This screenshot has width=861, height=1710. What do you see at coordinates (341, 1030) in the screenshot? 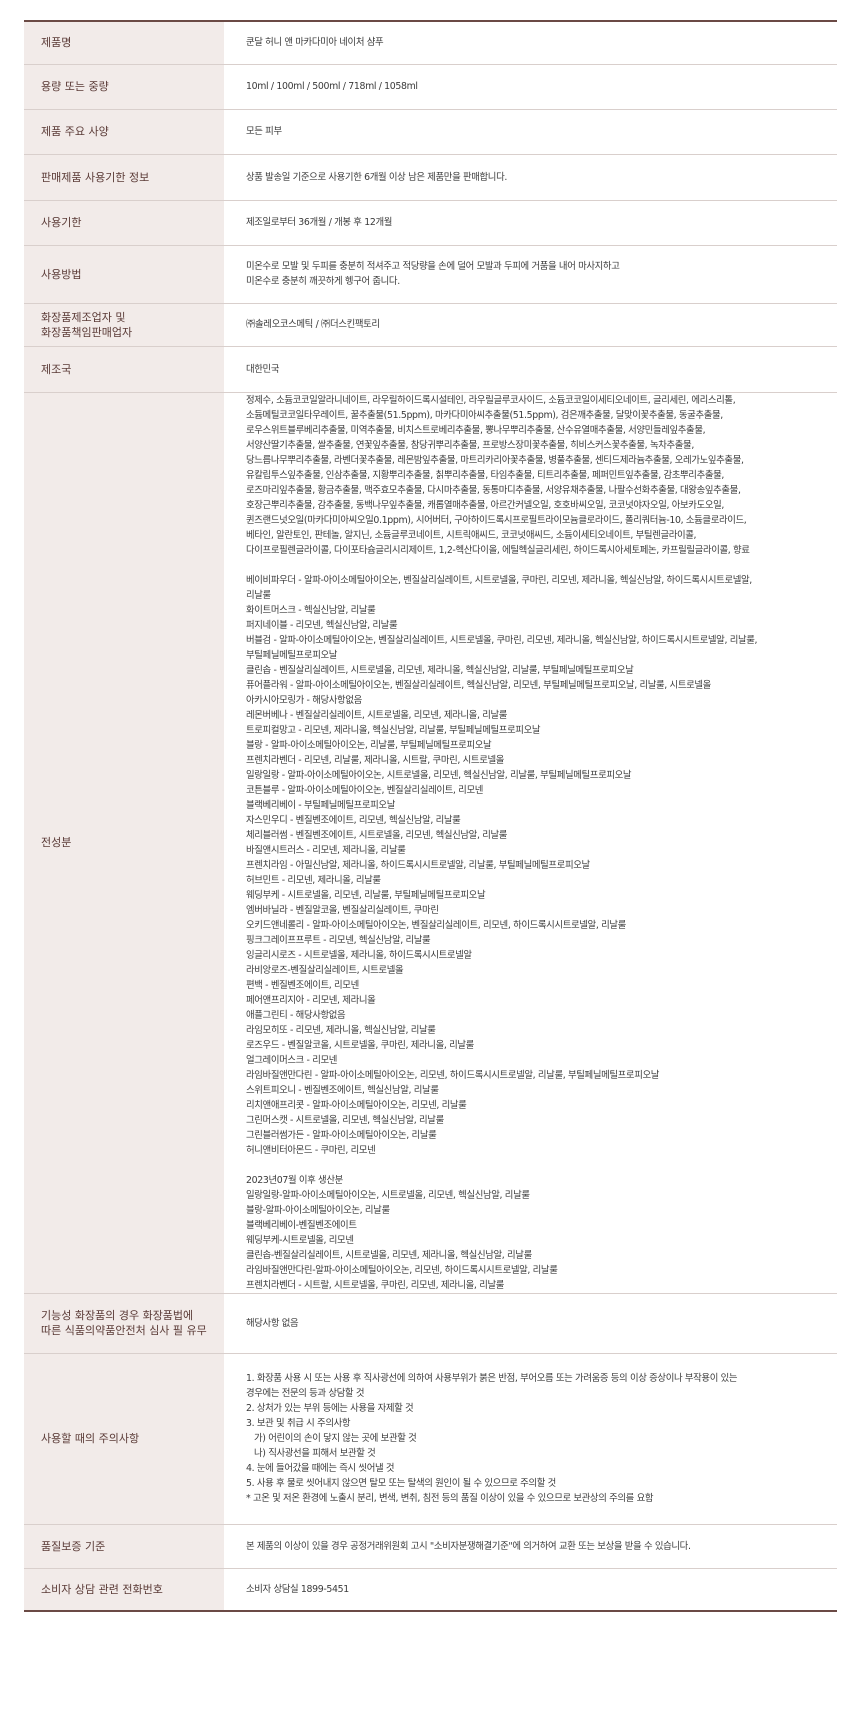
I see `ingredients-line: 라임모히또 - 리모넨, 제라니올, 헥실신남알, 리날룰` at bounding box center [341, 1030].